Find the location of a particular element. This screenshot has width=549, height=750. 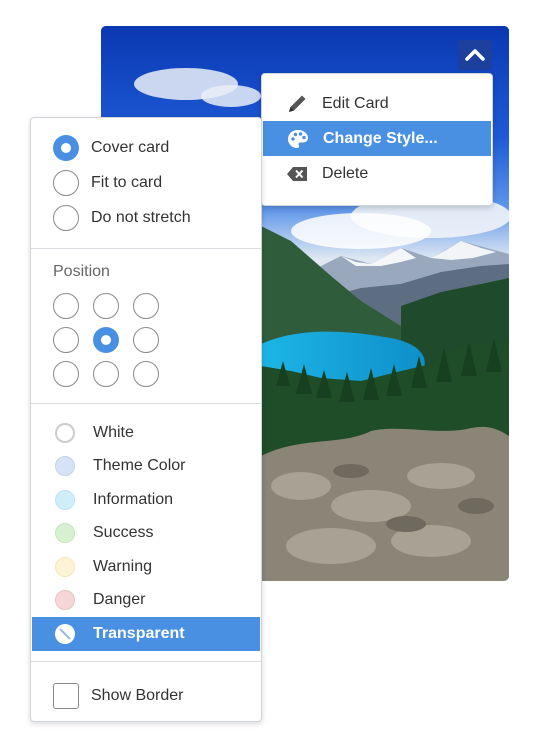

show-border-label: Show Border is located at coordinates (137, 695).